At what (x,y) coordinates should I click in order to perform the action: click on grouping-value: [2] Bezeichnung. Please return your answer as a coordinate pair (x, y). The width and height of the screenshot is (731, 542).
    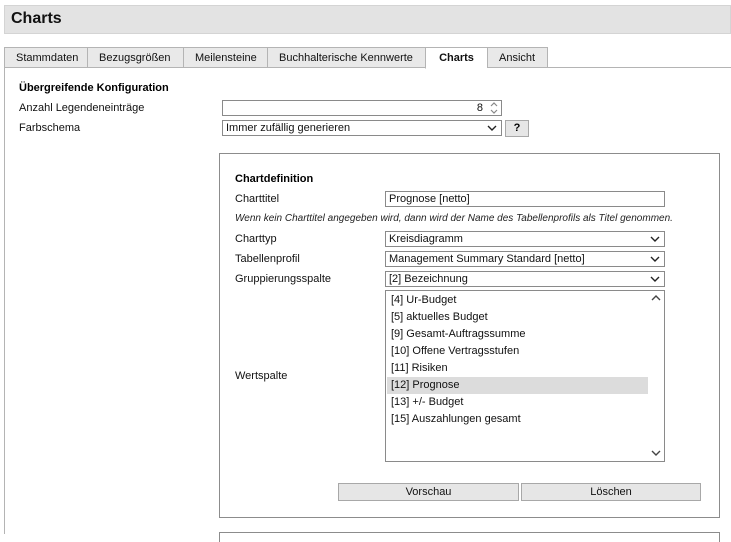
    Looking at the image, I should click on (428, 279).